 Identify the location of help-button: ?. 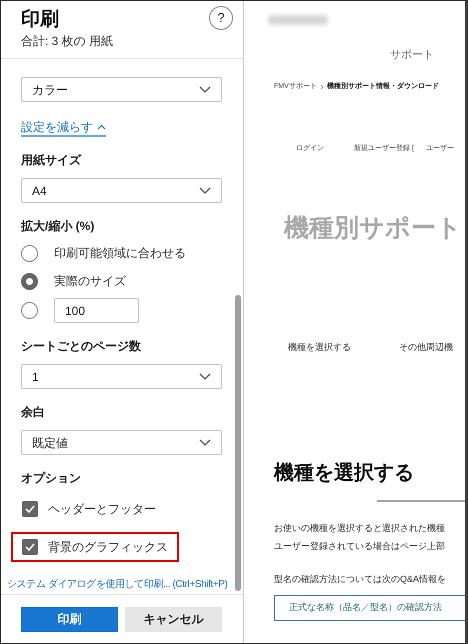
(221, 18).